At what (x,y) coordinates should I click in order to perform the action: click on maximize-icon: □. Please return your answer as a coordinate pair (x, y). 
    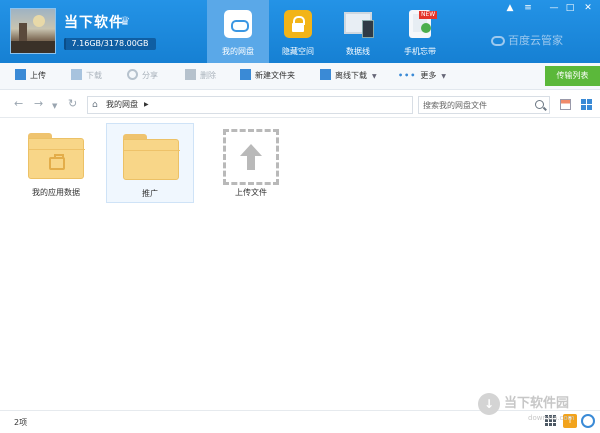
    Looking at the image, I should click on (570, 8).